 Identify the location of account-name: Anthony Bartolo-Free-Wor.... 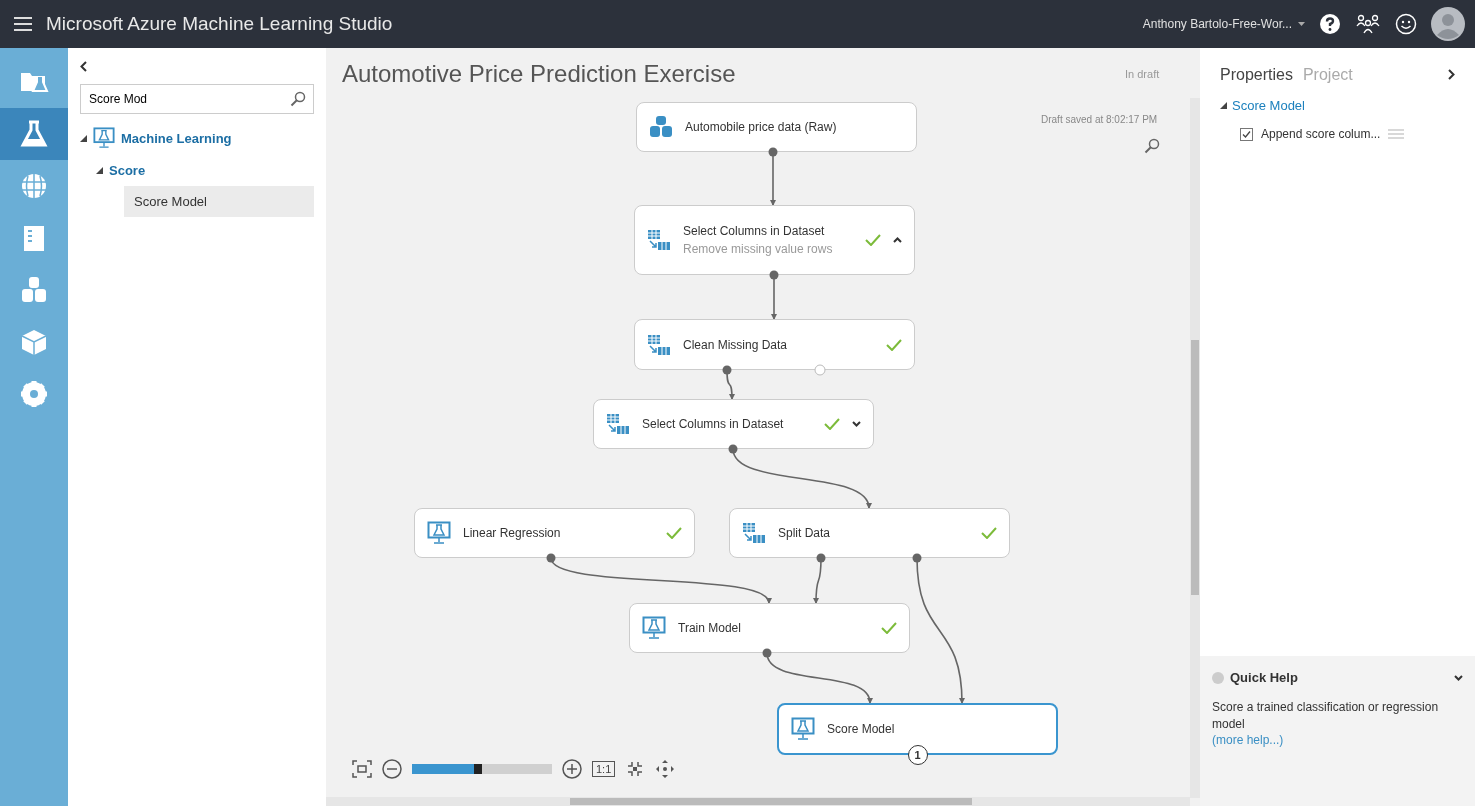
(1217, 24).